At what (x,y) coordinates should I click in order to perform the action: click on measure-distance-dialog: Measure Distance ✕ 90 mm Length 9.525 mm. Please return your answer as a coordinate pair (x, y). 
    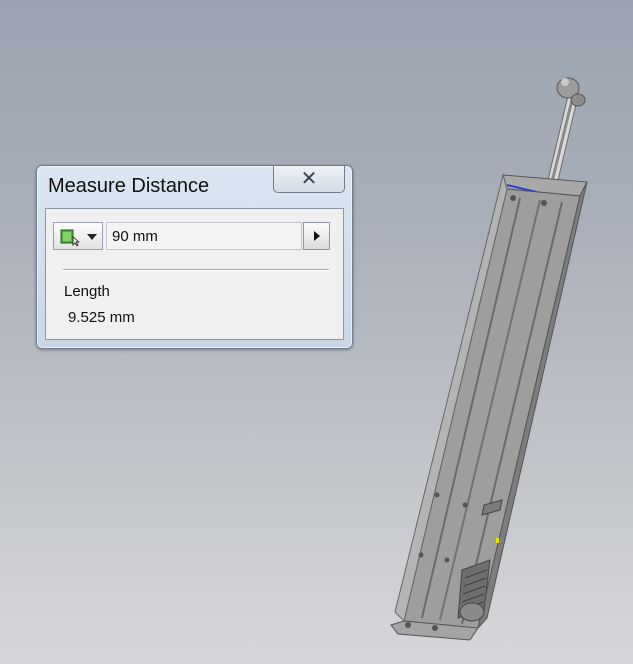
    Looking at the image, I should click on (194, 257).